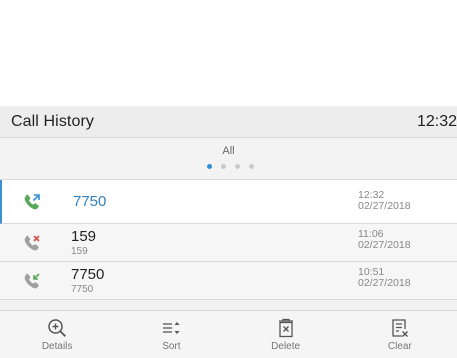 The width and height of the screenshot is (457, 358). What do you see at coordinates (79, 251) in the screenshot?
I see `call-subnumber: 159` at bounding box center [79, 251].